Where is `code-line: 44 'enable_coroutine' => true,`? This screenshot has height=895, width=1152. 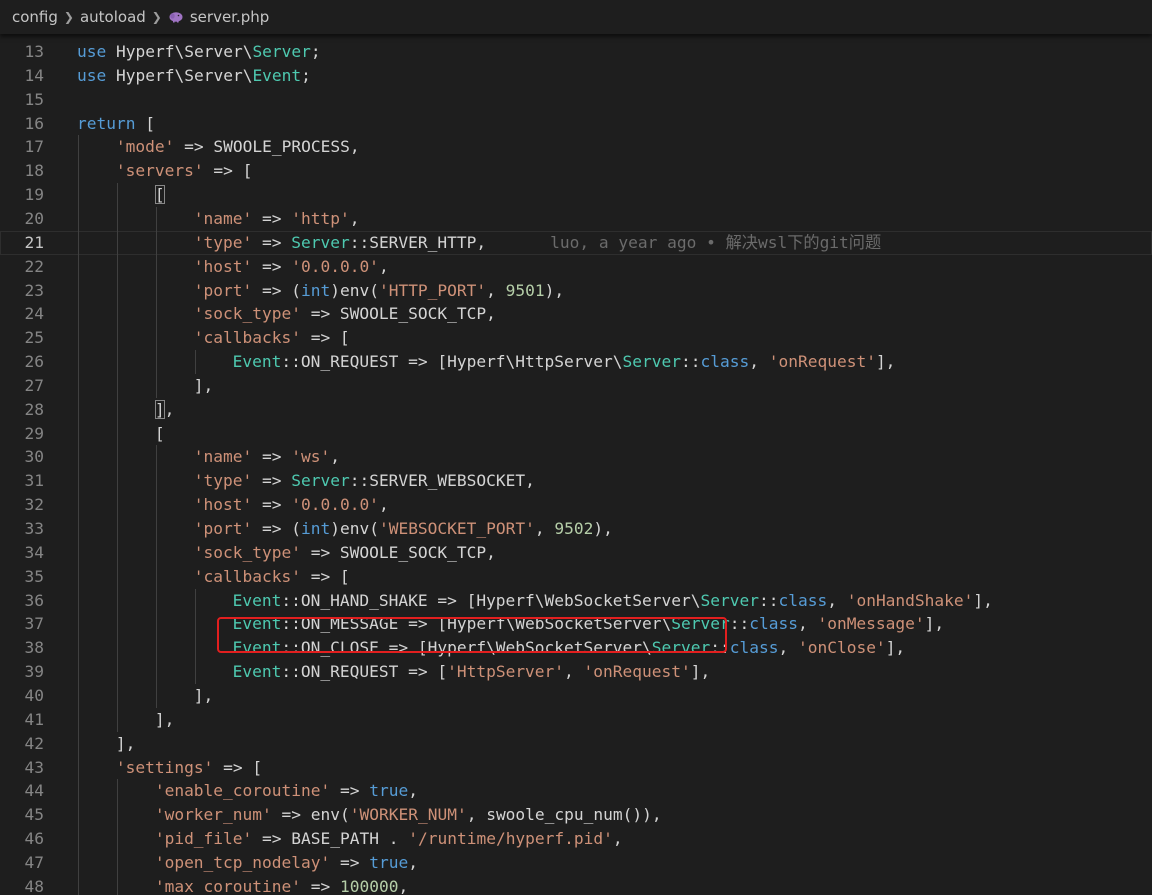
code-line: 44 'enable_coroutine' => true, is located at coordinates (576, 791).